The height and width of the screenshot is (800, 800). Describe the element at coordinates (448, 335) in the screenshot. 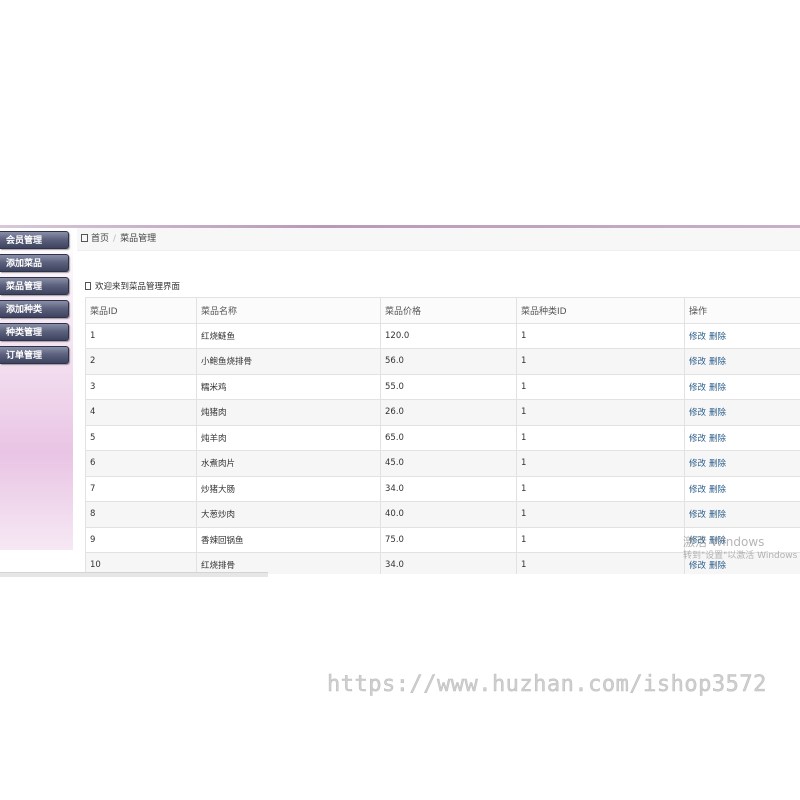

I see `cell-dish-price: 120.0` at that location.